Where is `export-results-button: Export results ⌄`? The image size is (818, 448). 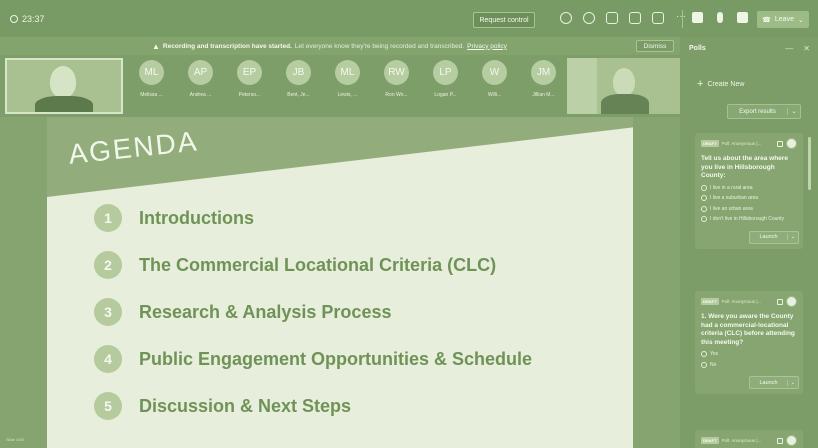 export-results-button: Export results ⌄ is located at coordinates (764, 111).